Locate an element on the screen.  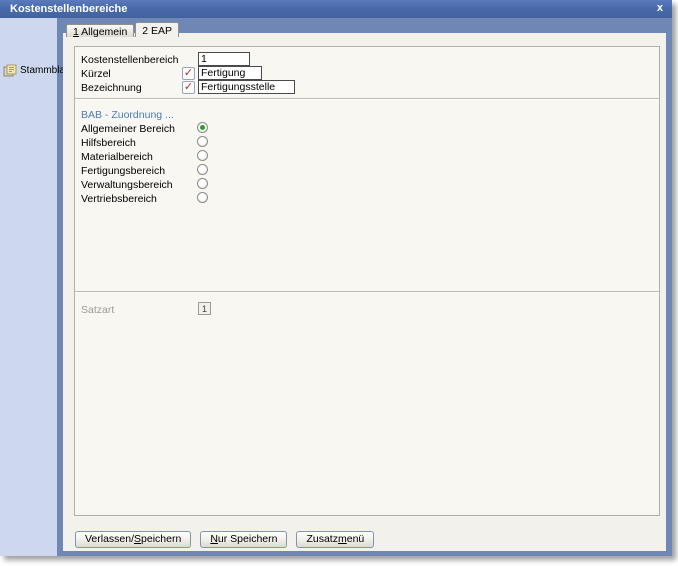
tab-eap: 2 EAP is located at coordinates (157, 29).